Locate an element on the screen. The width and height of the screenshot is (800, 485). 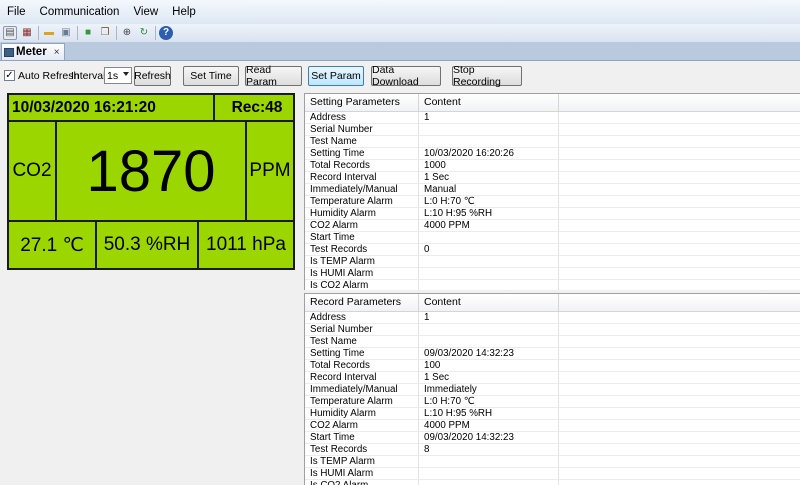
read-param-button: Read Param is located at coordinates (273, 76).